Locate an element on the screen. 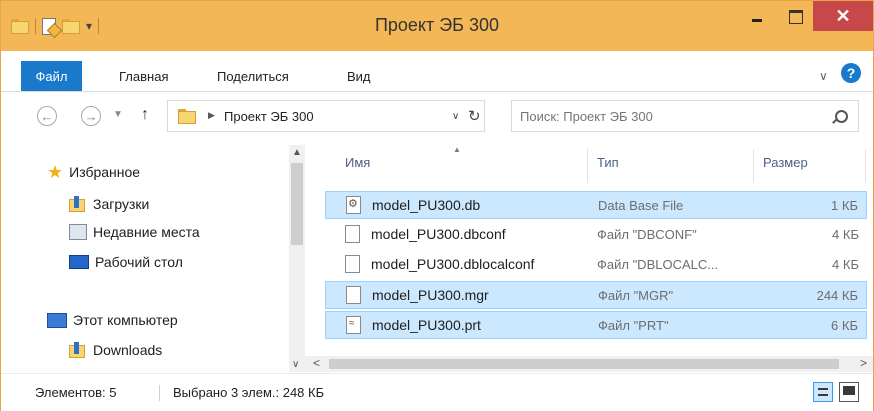 Image resolution: width=874 pixels, height=411 pixels. table-row: model_PU300.prt Файл "PRT" 6 КБ is located at coordinates (596, 325).